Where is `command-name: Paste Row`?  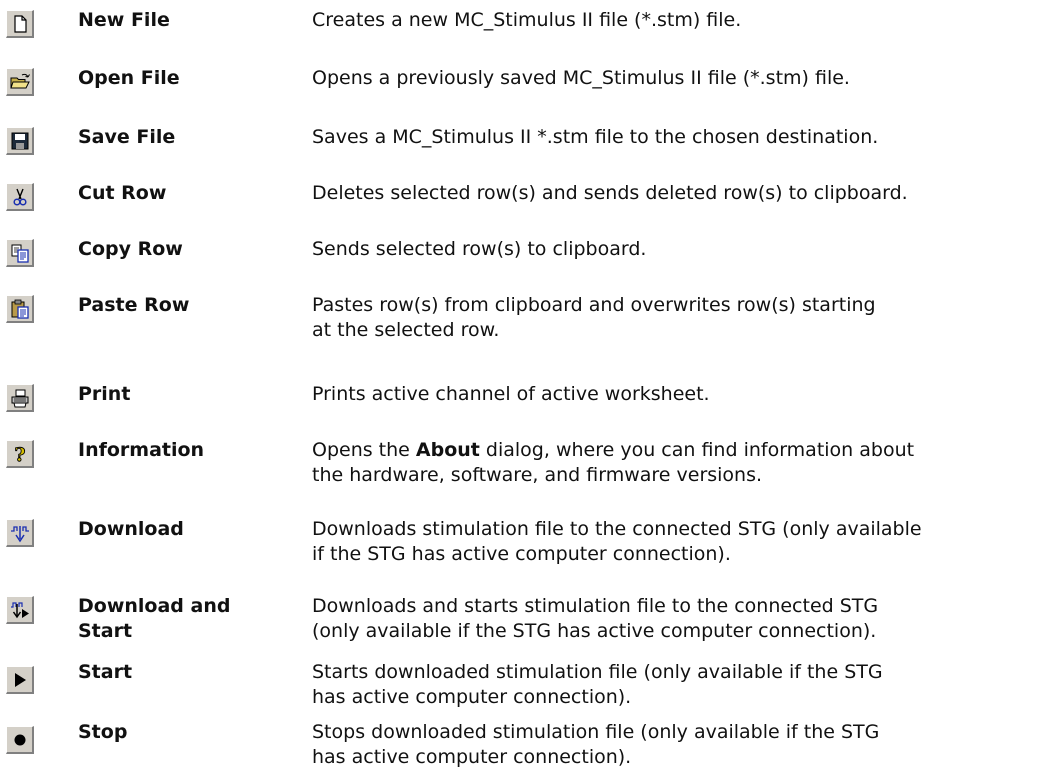 command-name: Paste Row is located at coordinates (134, 305).